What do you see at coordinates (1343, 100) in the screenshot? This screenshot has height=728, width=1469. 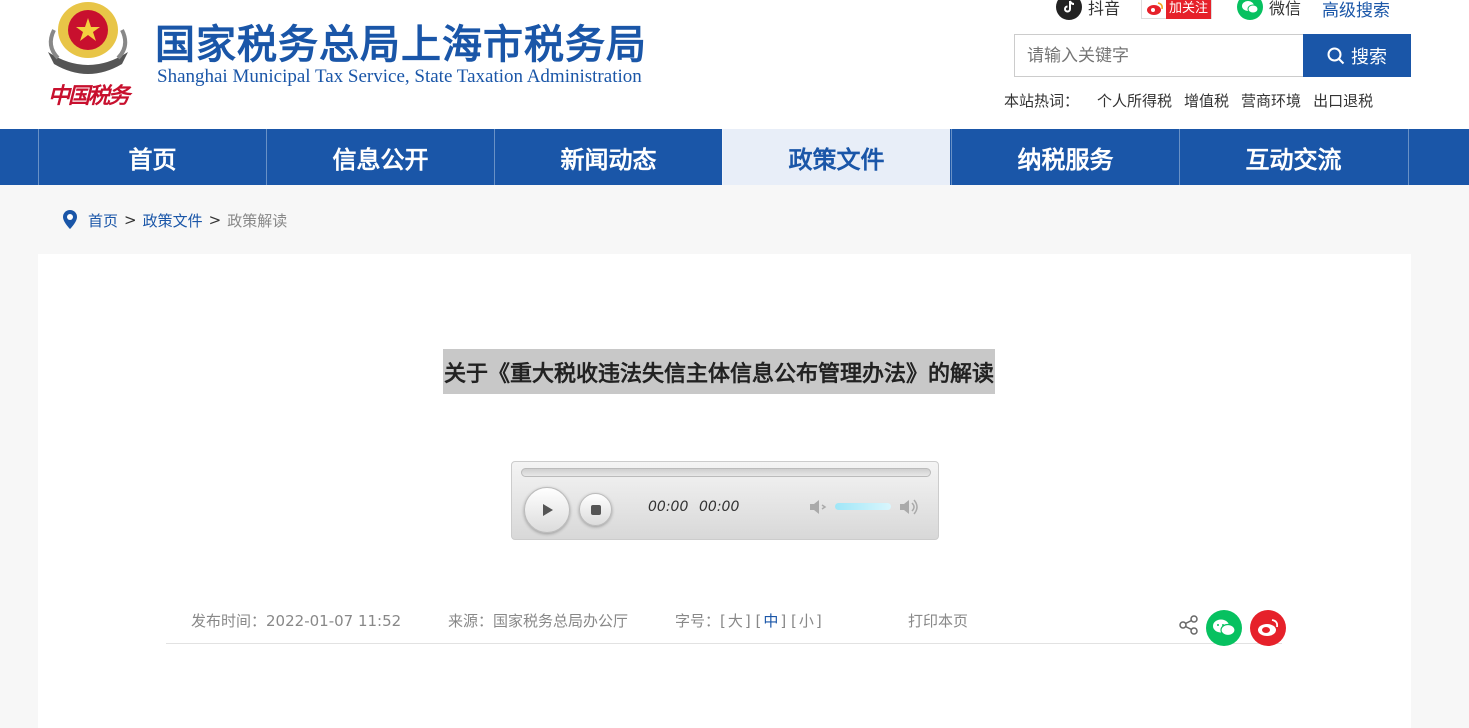 I see `hot-word-link: 出口退税` at bounding box center [1343, 100].